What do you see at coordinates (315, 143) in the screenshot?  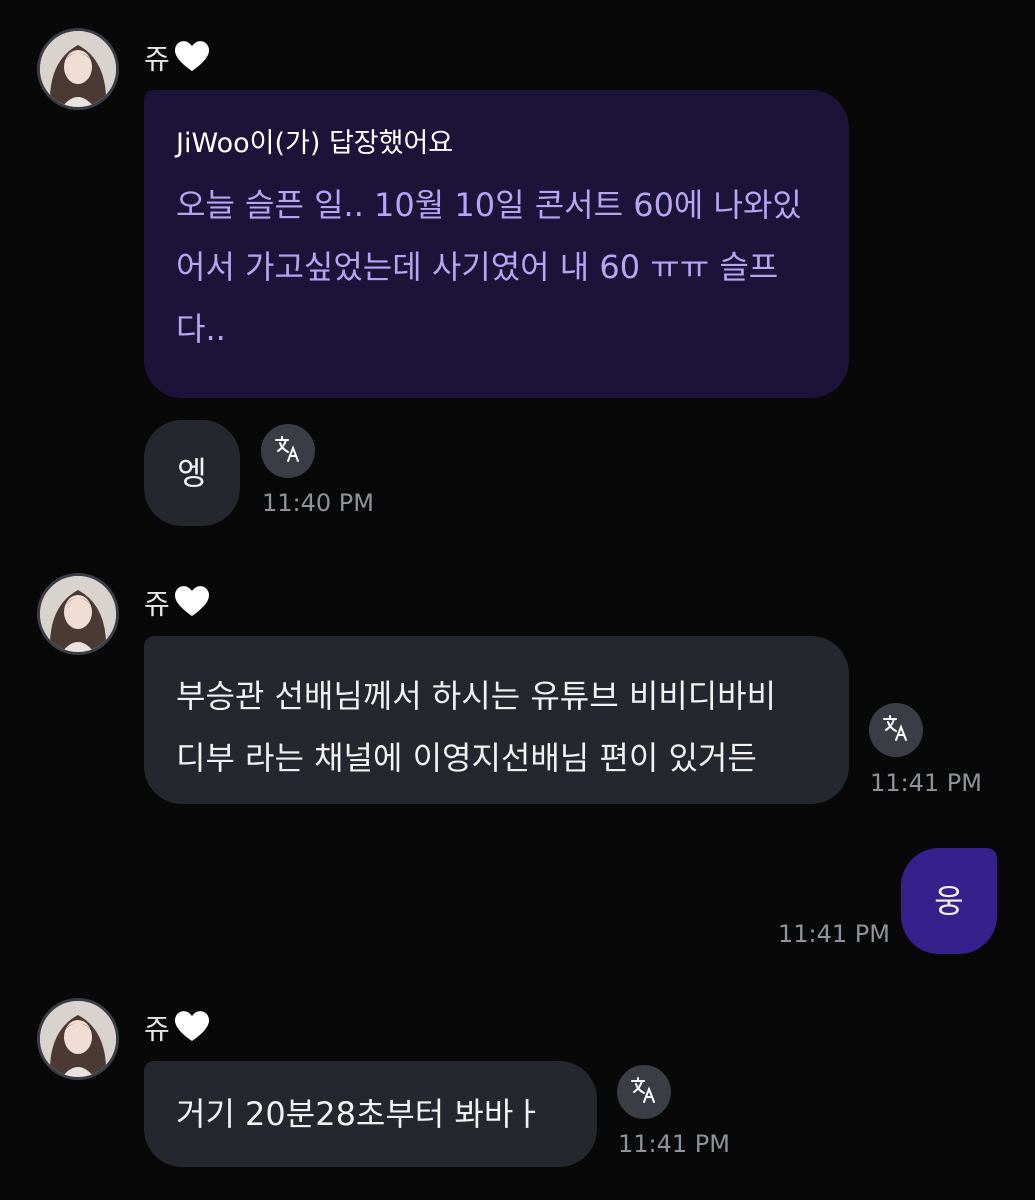 I see `reply-header: JiWoo이(가) 답장했어요` at bounding box center [315, 143].